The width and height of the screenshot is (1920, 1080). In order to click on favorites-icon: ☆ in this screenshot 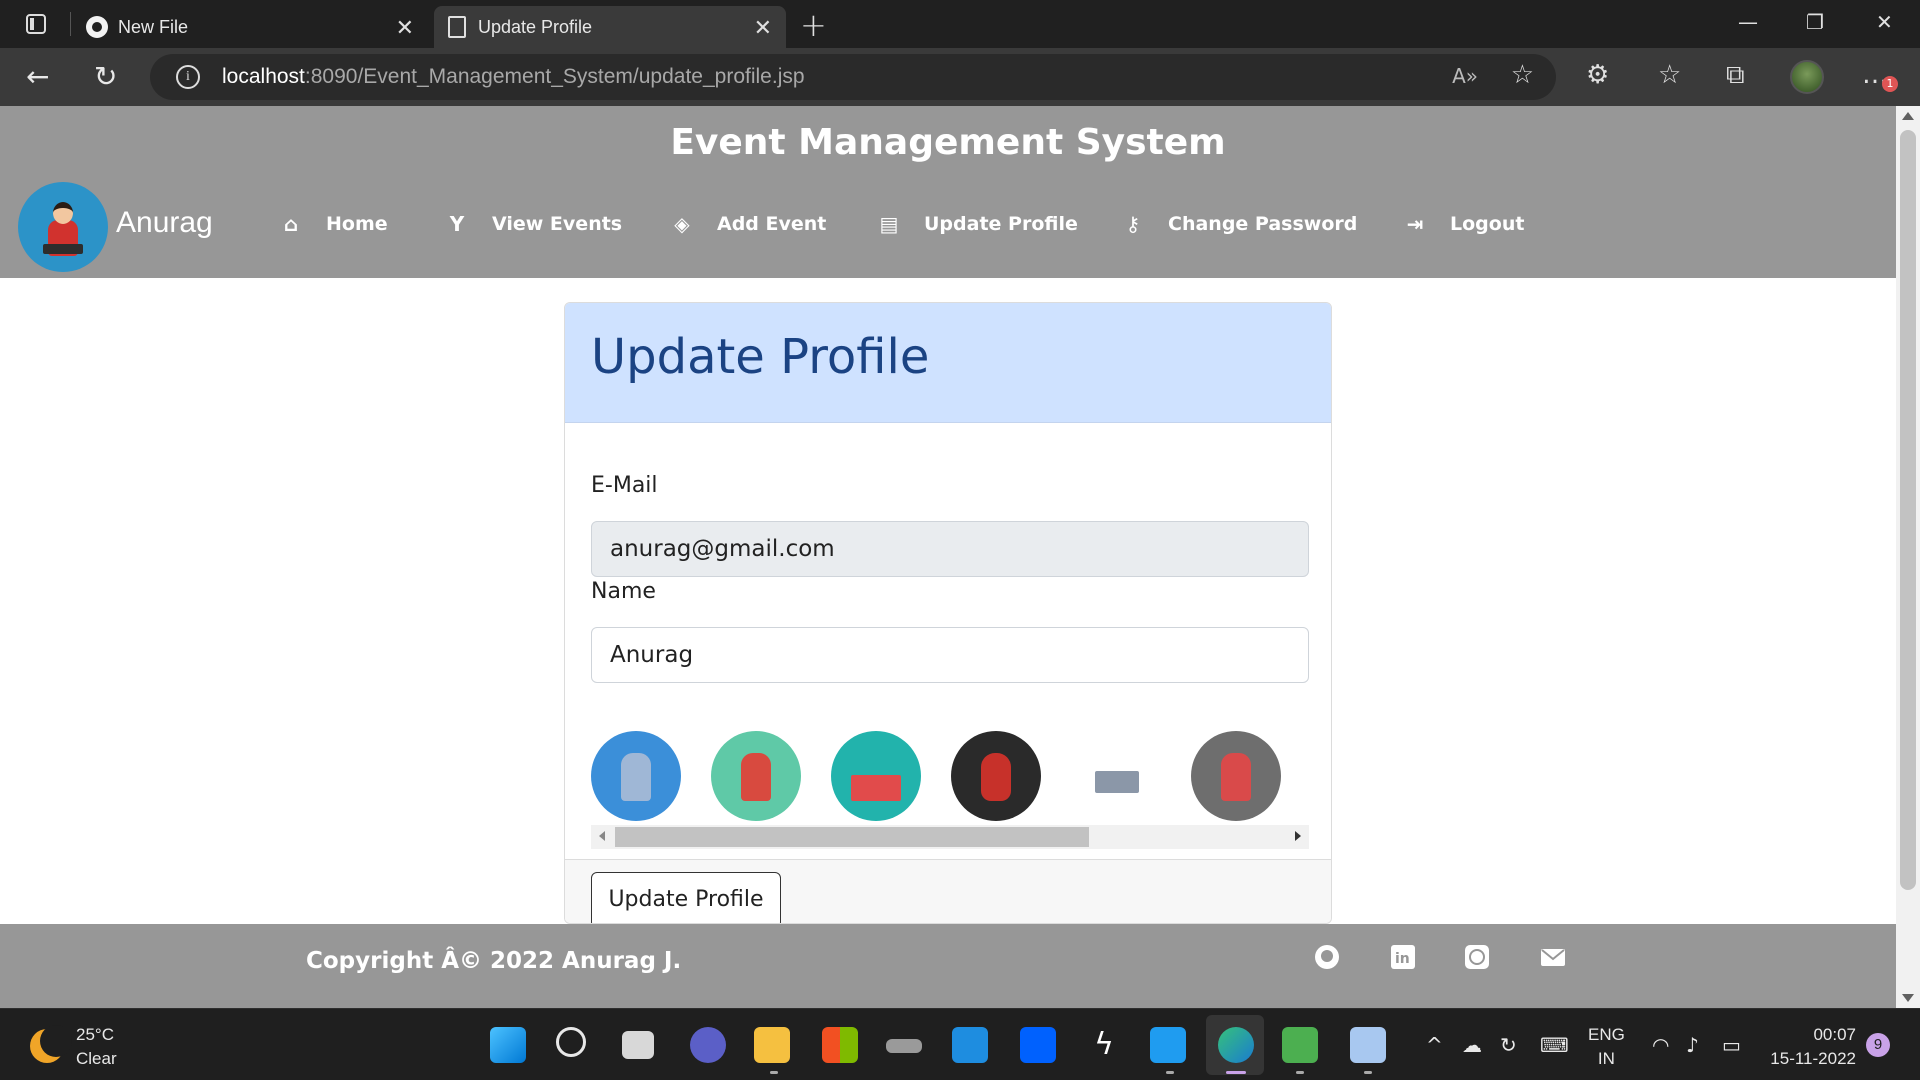, I will do `click(1669, 75)`.